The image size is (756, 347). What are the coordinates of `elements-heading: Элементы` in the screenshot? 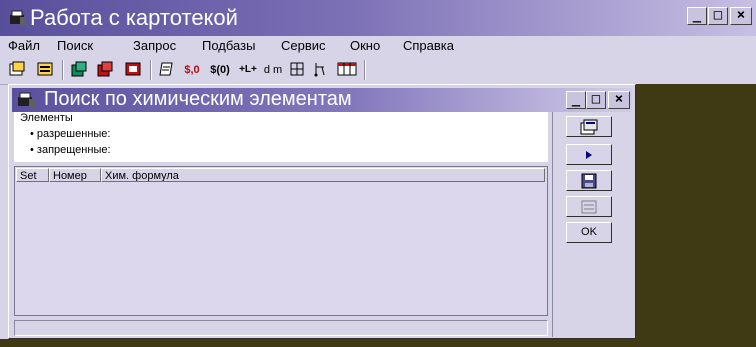 It's located at (46, 118).